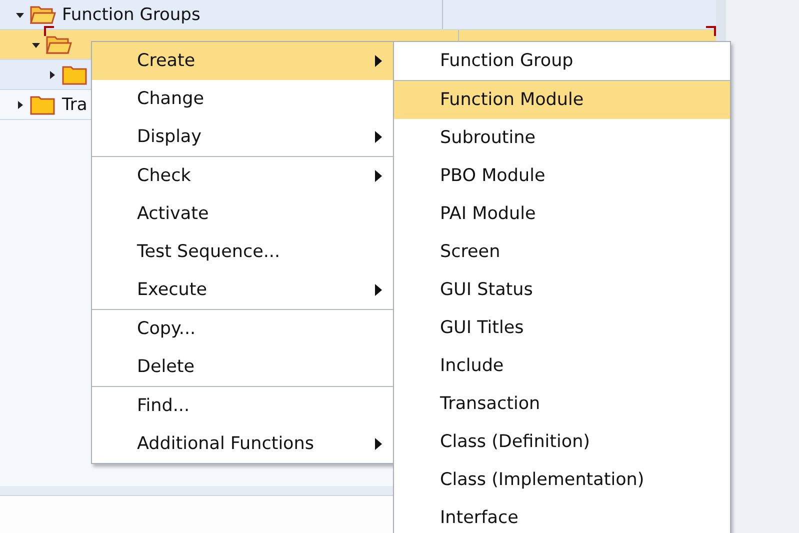 The height and width of the screenshot is (533, 799). I want to click on menu-item: Display, so click(242, 137).